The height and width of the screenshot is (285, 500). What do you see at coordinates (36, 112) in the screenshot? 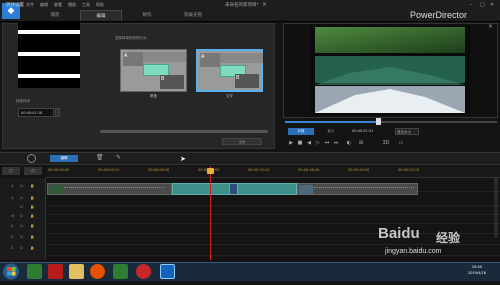
I see `duration-input: 00:00:01:18` at bounding box center [36, 112].